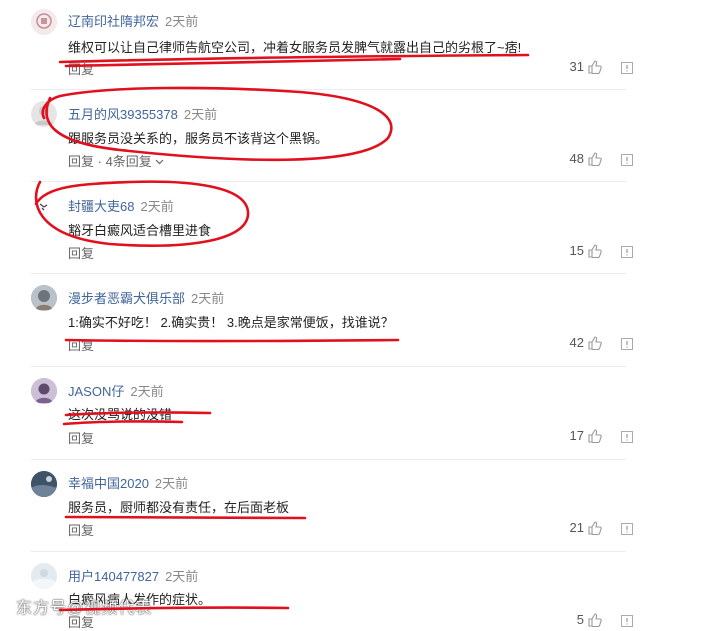 The height and width of the screenshot is (631, 727). I want to click on reply-row: 回复 · 4条回复, so click(116, 160).